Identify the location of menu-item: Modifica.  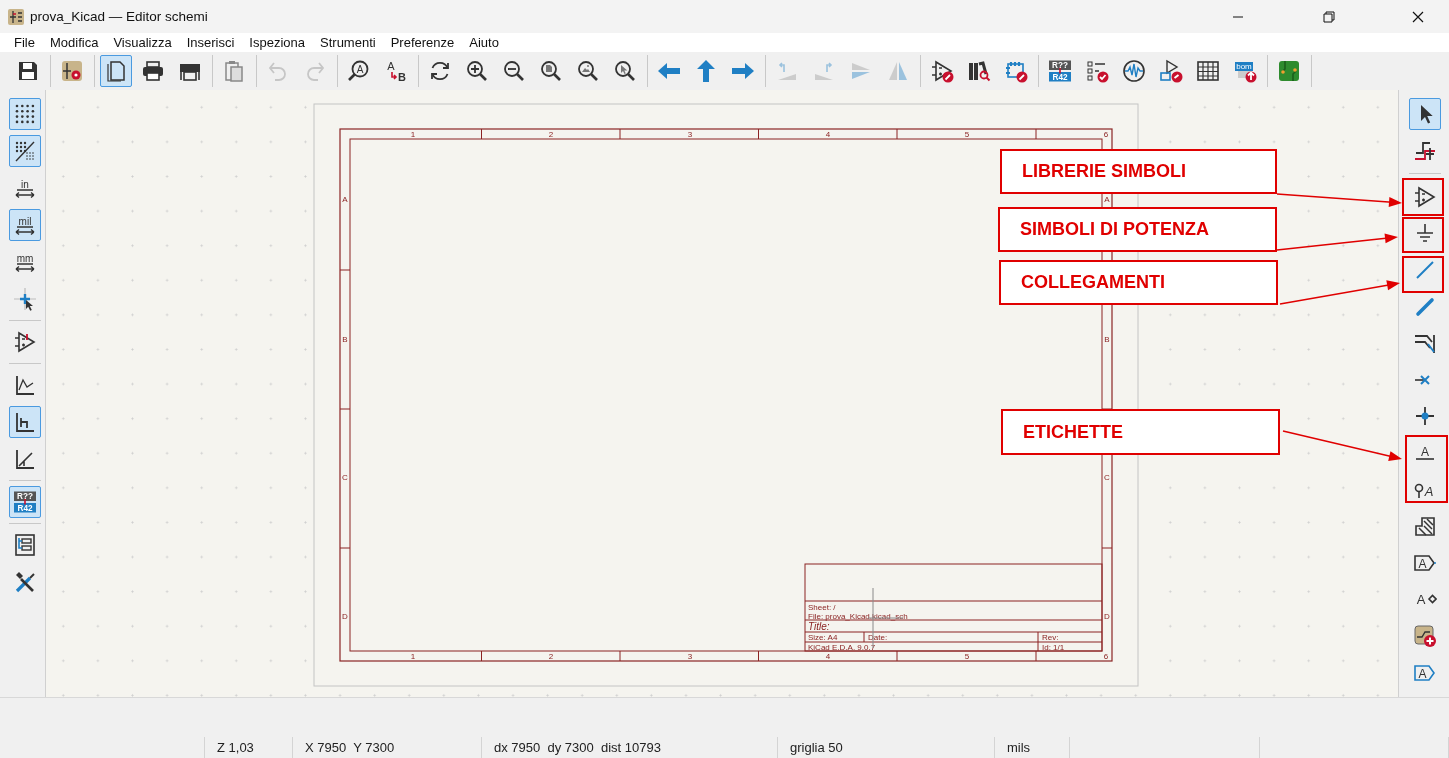
(74, 42).